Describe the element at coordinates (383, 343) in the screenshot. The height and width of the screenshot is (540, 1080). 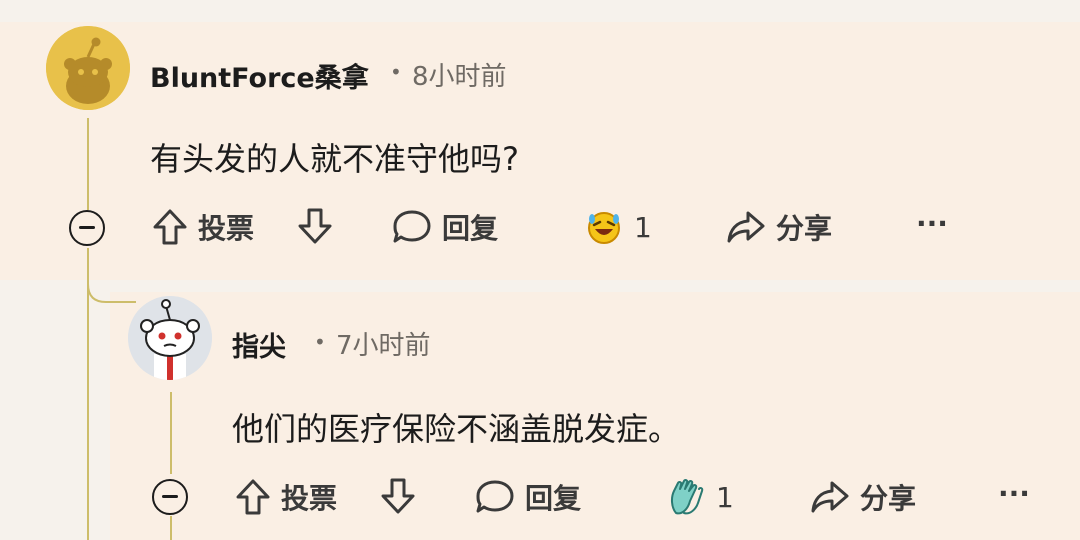
I see `timestamp: 7小时前` at that location.